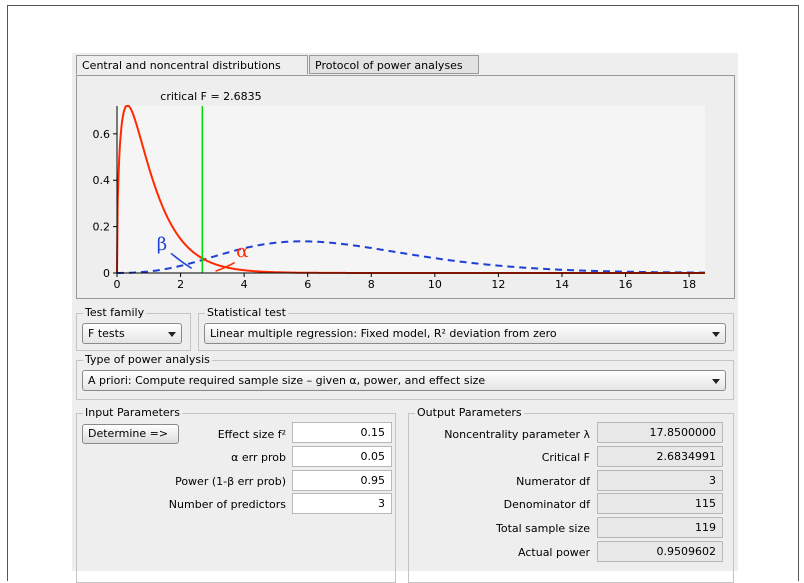  What do you see at coordinates (660, 527) in the screenshot?
I see `total-sample-size-value: 119` at bounding box center [660, 527].